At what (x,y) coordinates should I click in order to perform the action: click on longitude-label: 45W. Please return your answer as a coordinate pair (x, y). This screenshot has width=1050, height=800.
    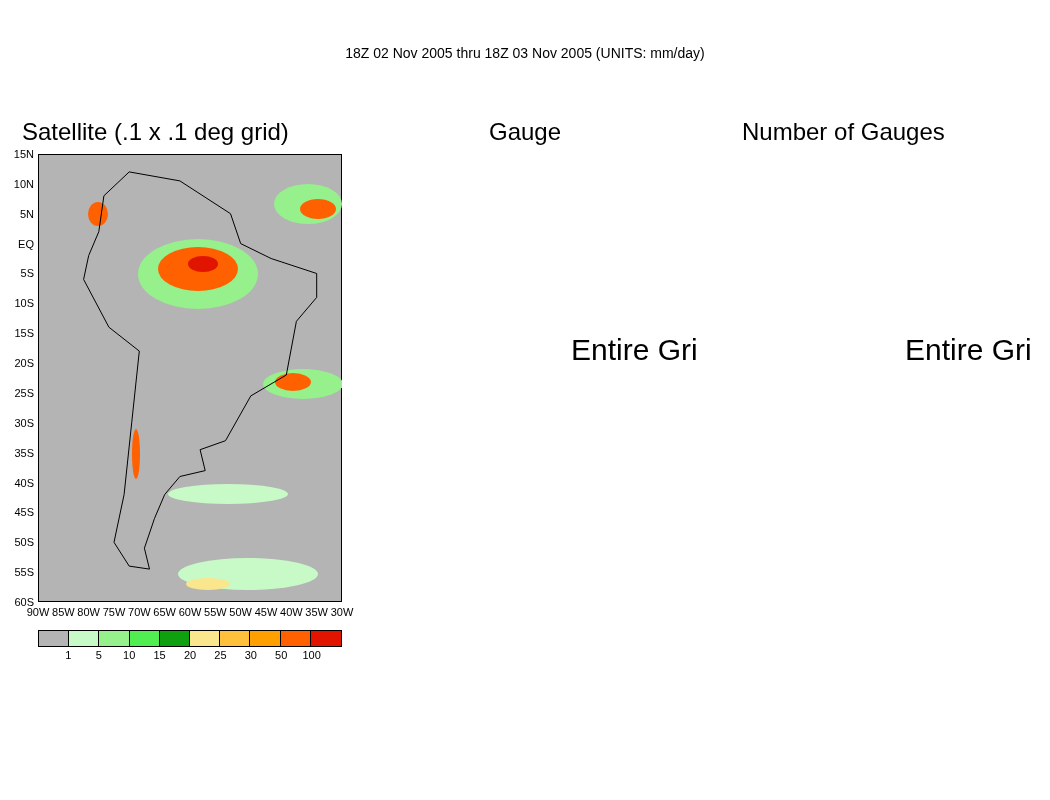
    Looking at the image, I should click on (266, 612).